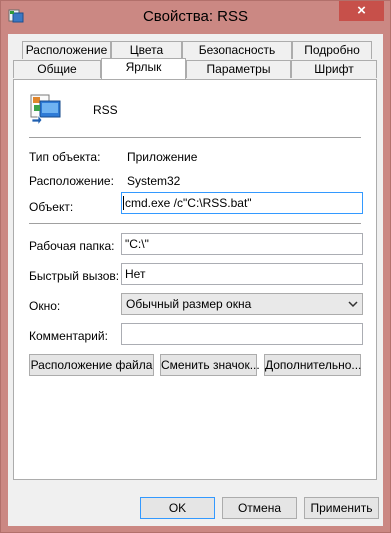 The height and width of the screenshot is (533, 391). What do you see at coordinates (143, 68) in the screenshot?
I see `tab-shortcut: Ярлык` at bounding box center [143, 68].